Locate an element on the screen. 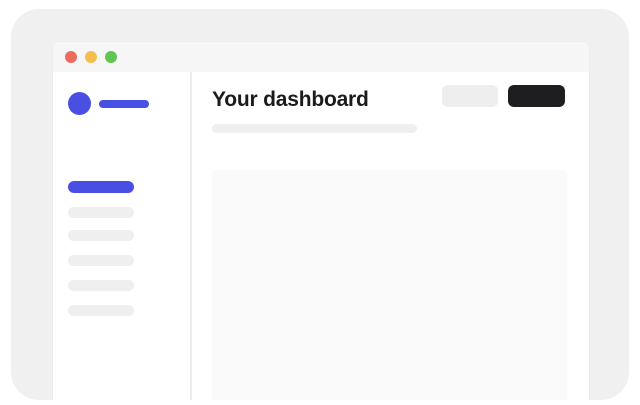  subtitle-placeholder is located at coordinates (314, 128).